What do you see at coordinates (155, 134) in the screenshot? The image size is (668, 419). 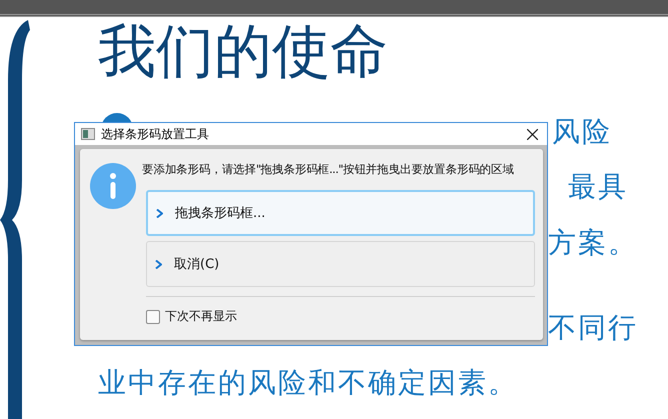 I see `window-title: 选择条形码放置工具` at bounding box center [155, 134].